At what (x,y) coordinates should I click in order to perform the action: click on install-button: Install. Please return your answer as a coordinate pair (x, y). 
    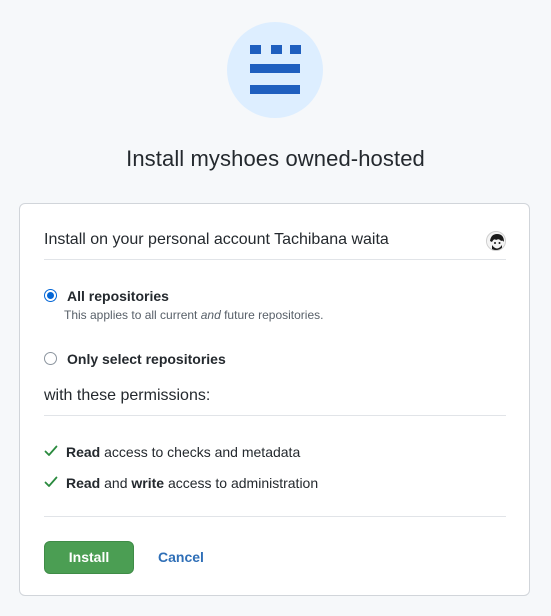
    Looking at the image, I should click on (89, 557).